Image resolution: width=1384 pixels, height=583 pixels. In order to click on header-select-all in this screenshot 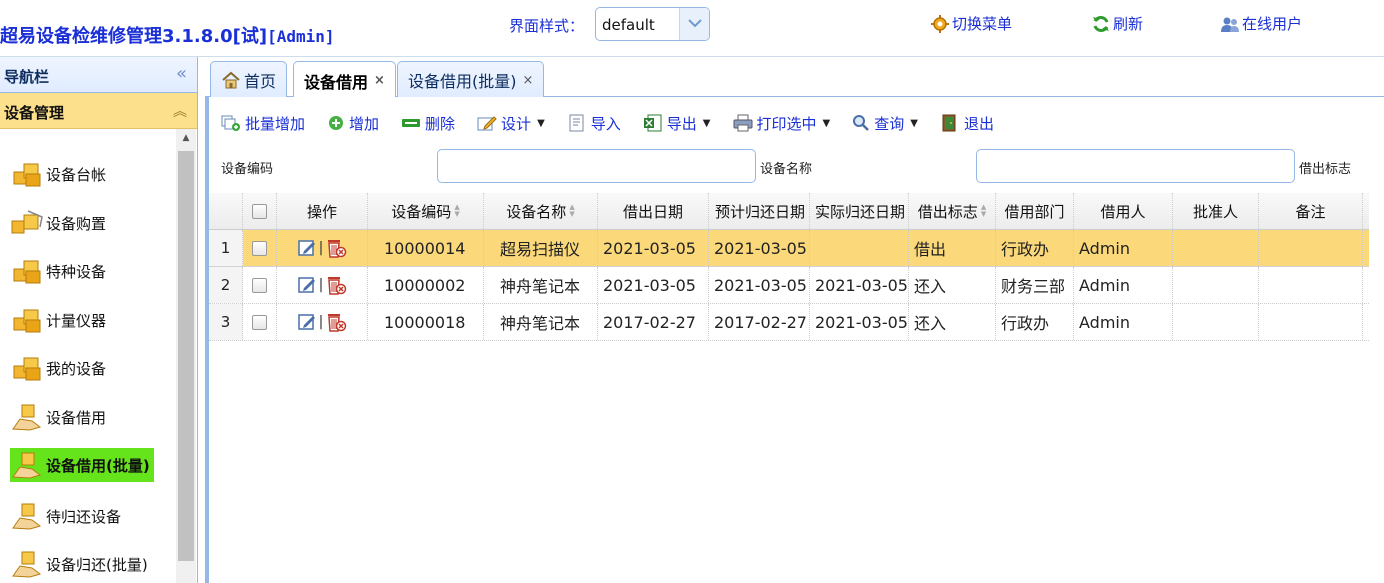, I will do `click(260, 211)`.